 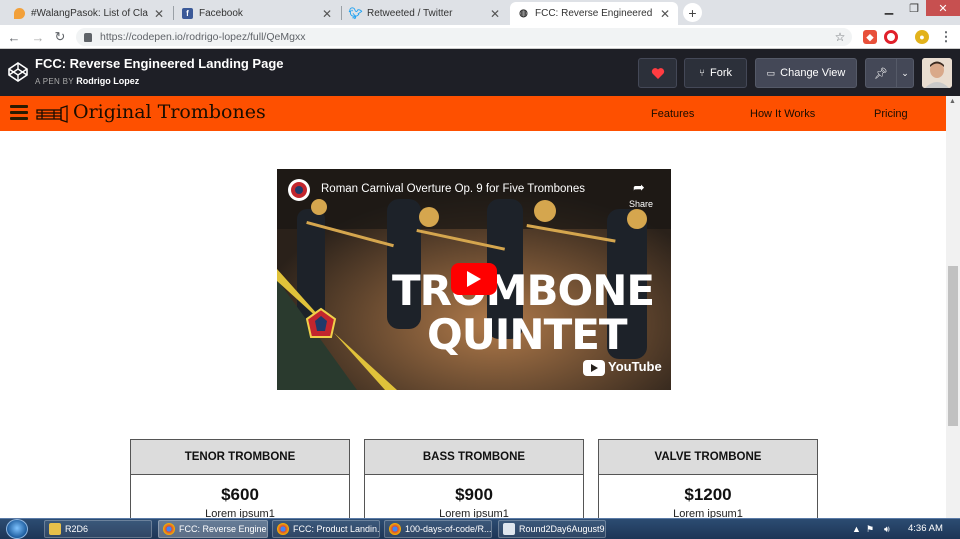 What do you see at coordinates (17, 529) in the screenshot?
I see `start-button` at bounding box center [17, 529].